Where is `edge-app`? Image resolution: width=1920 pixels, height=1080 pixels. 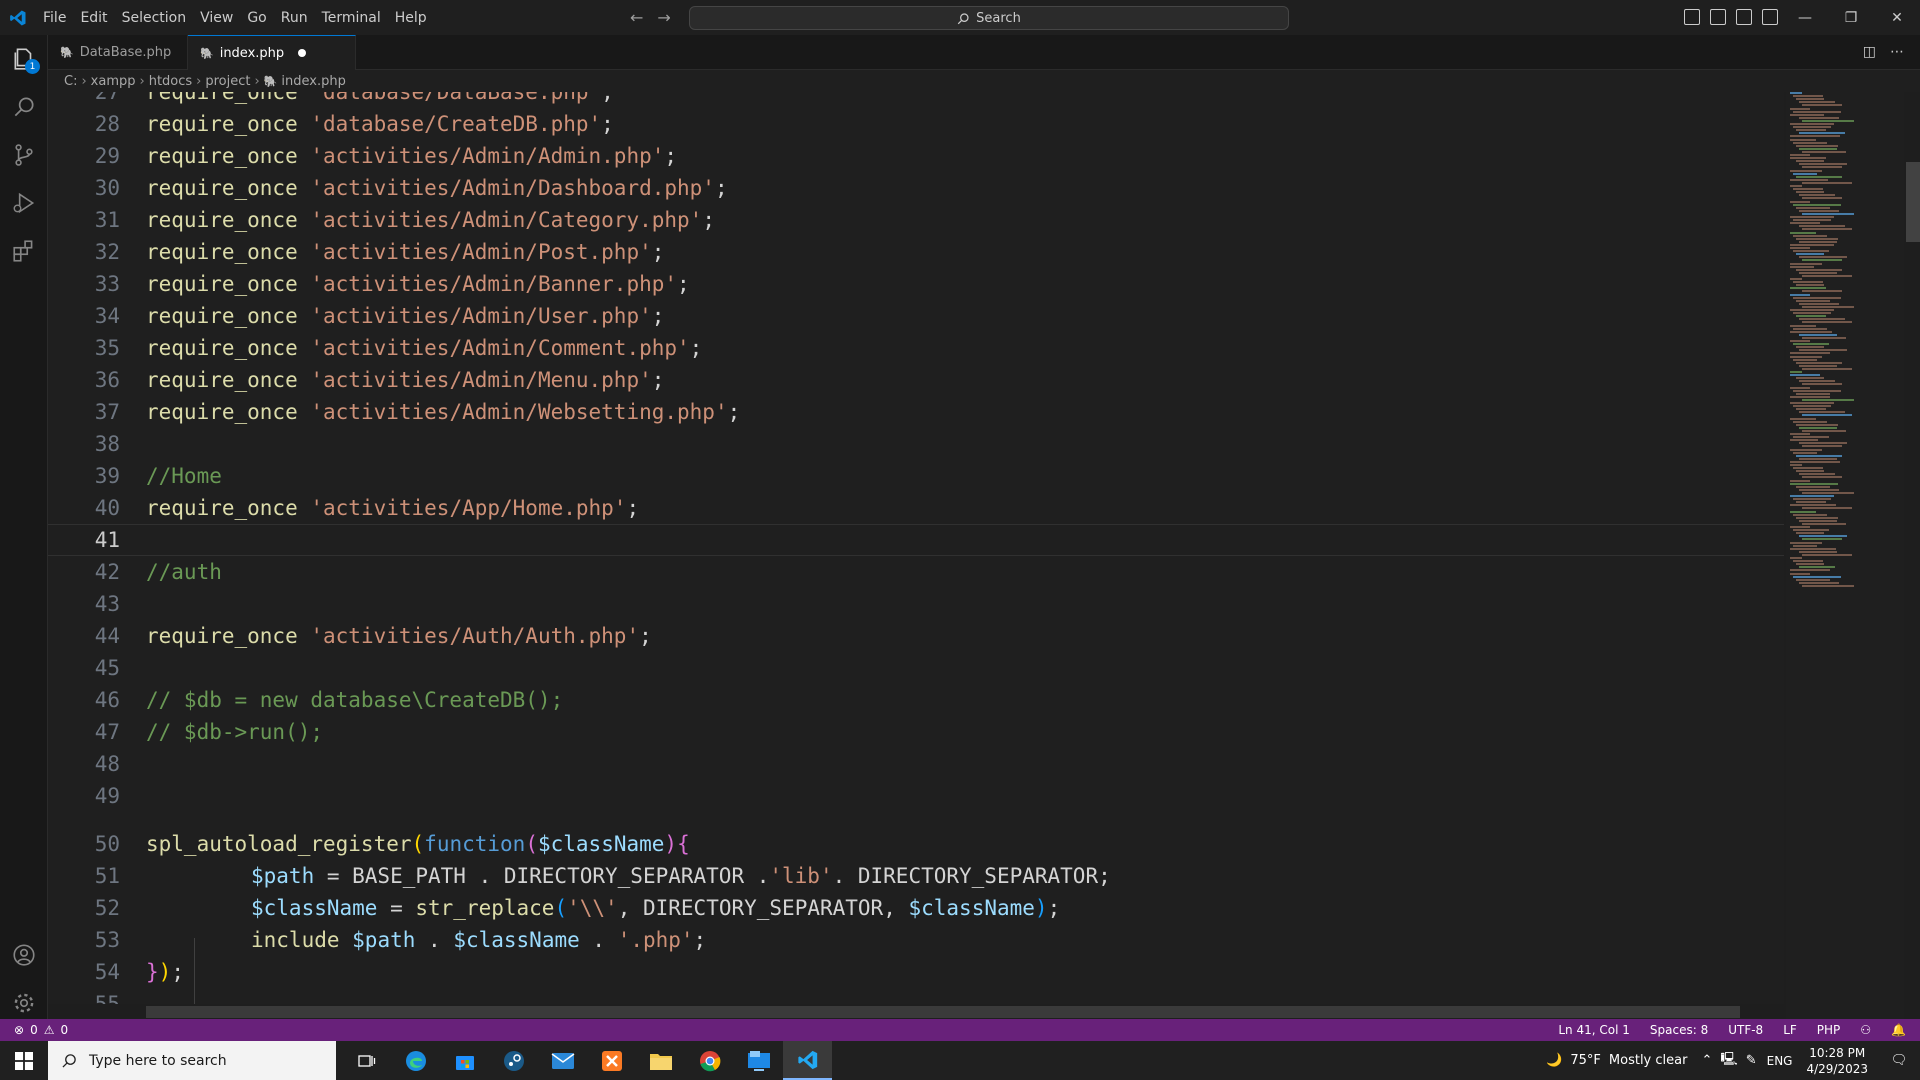 edge-app is located at coordinates (415, 1060).